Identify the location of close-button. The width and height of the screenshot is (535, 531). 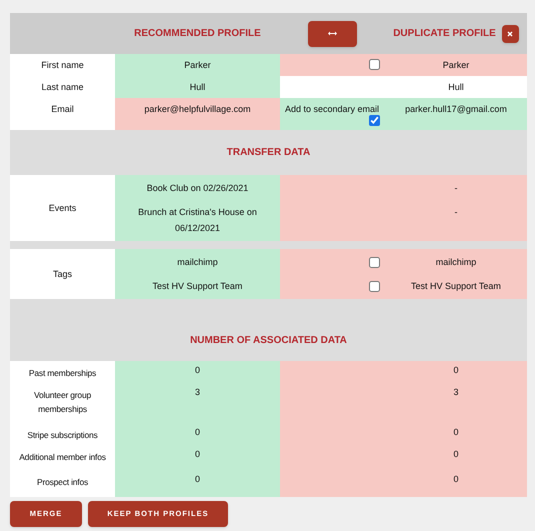
(510, 33).